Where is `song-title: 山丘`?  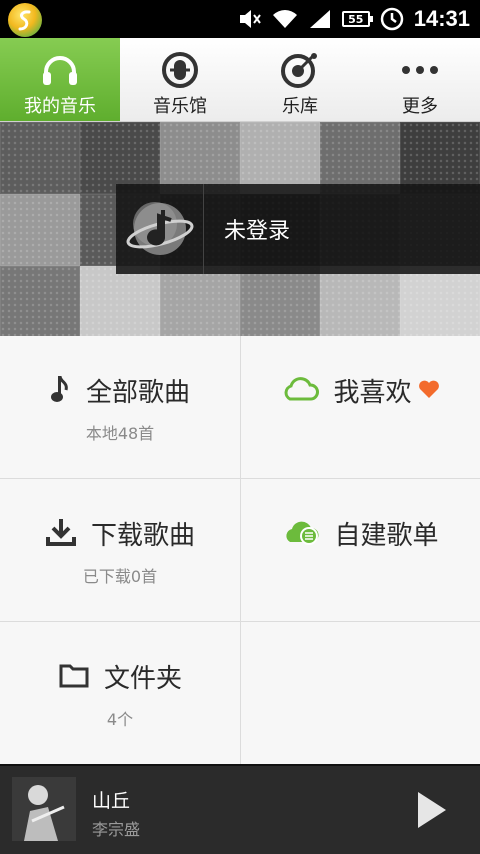
song-title: 山丘 is located at coordinates (111, 801).